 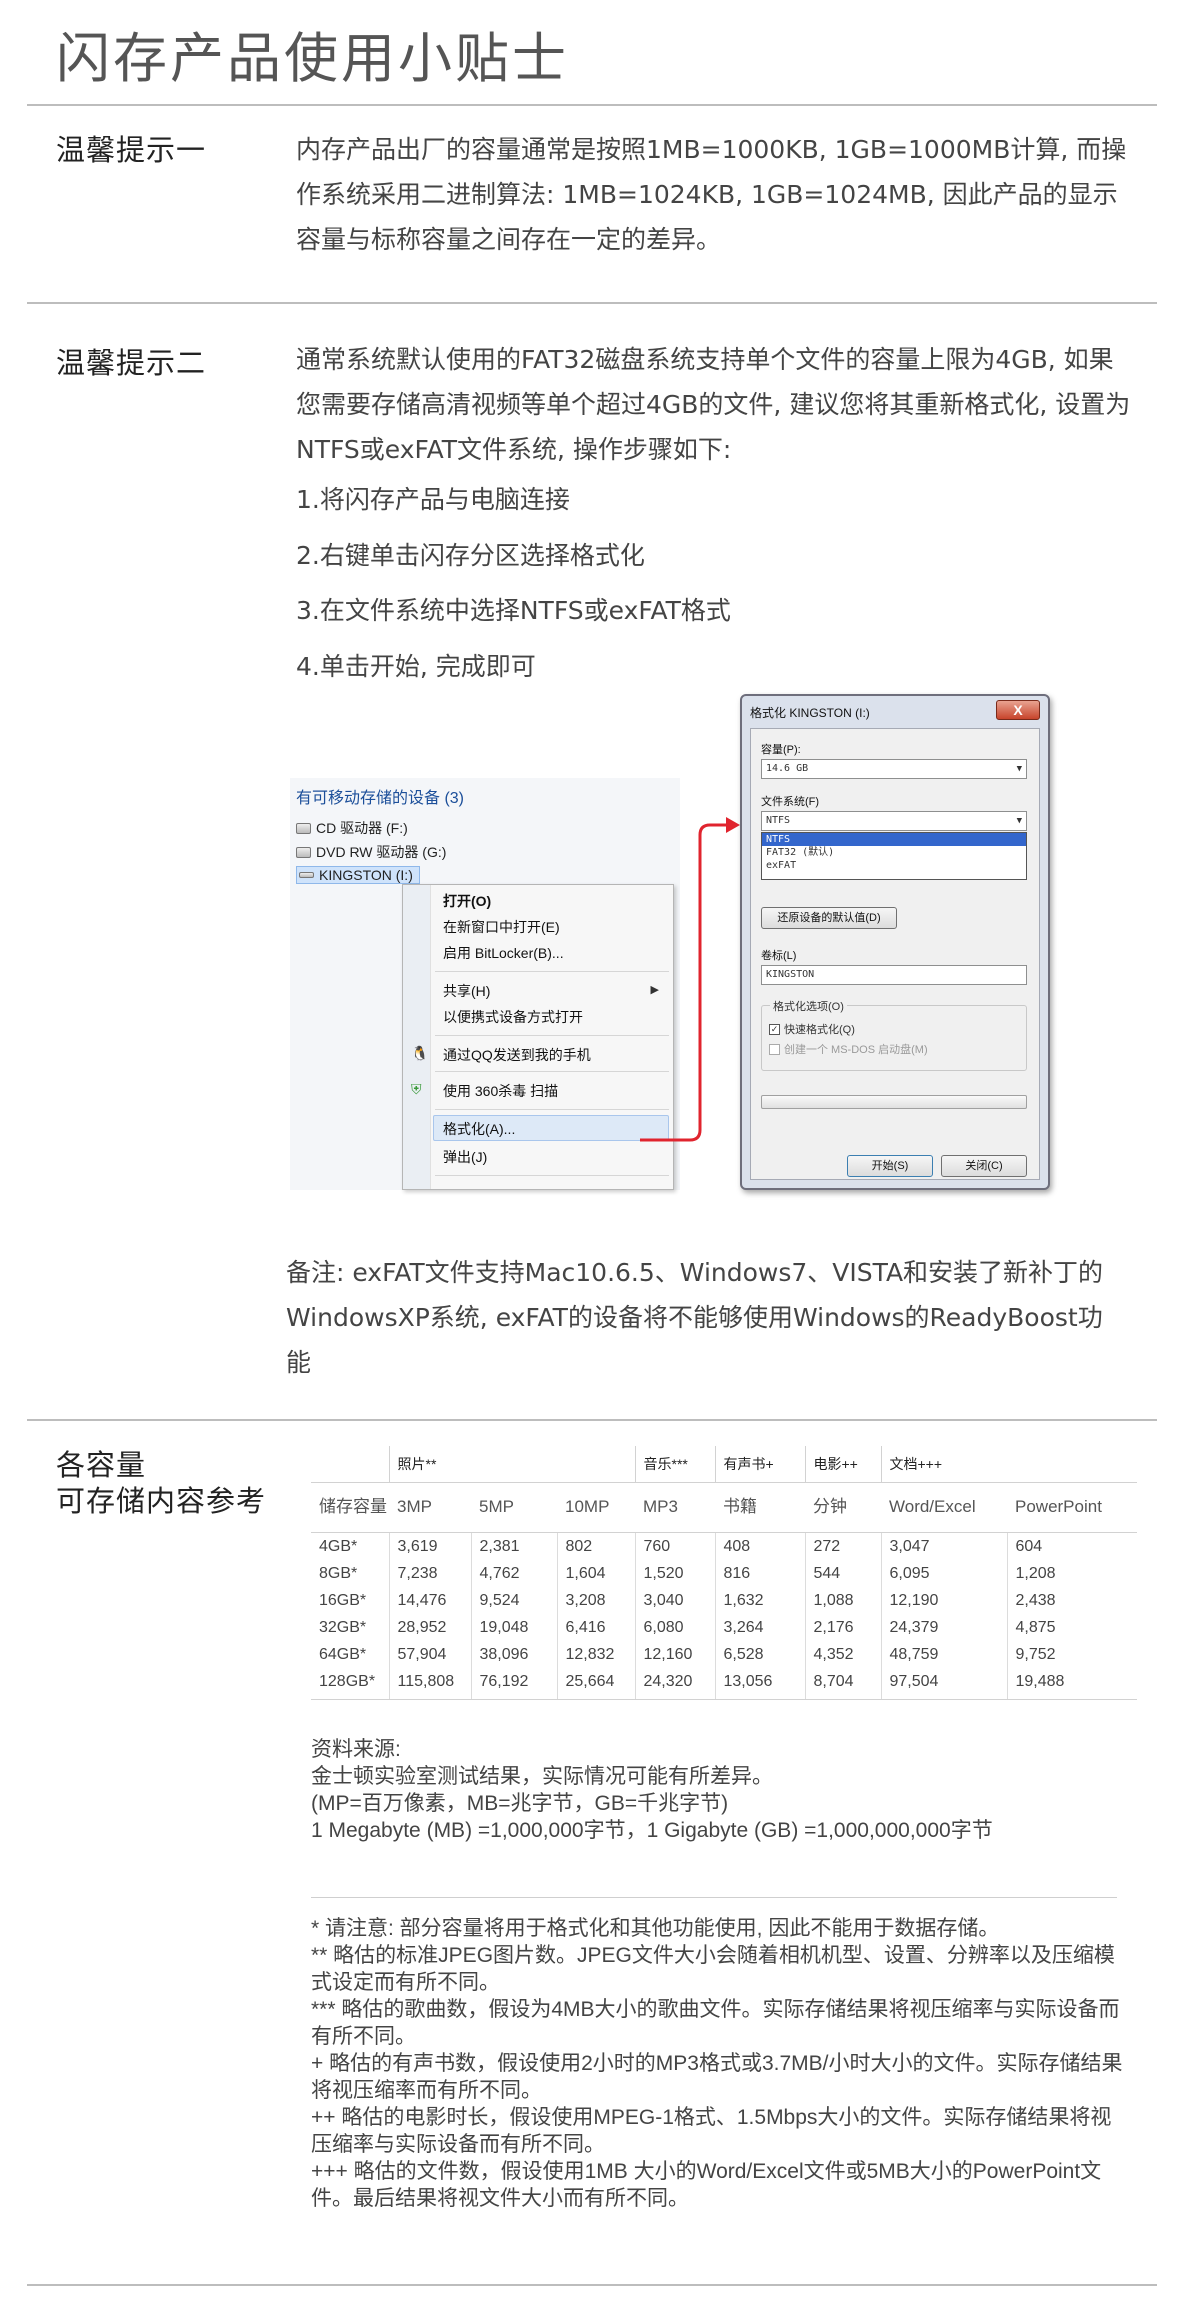 What do you see at coordinates (514, 1627) in the screenshot?
I see `table-cell: 19,048` at bounding box center [514, 1627].